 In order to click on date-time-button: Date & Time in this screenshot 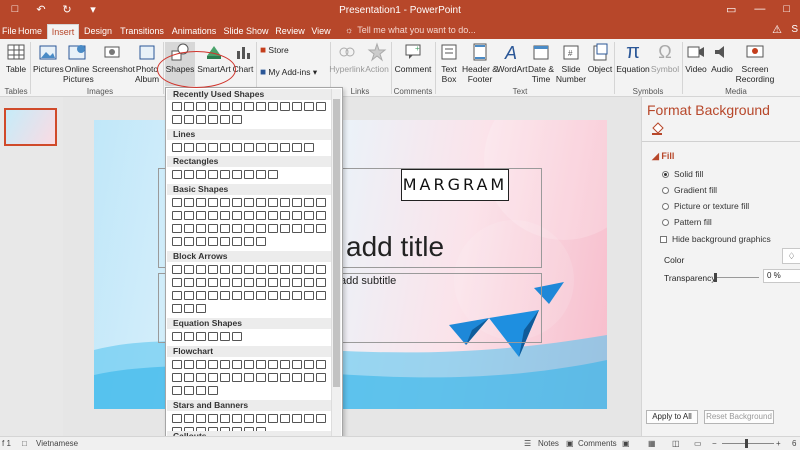, I will do `click(541, 63)`.